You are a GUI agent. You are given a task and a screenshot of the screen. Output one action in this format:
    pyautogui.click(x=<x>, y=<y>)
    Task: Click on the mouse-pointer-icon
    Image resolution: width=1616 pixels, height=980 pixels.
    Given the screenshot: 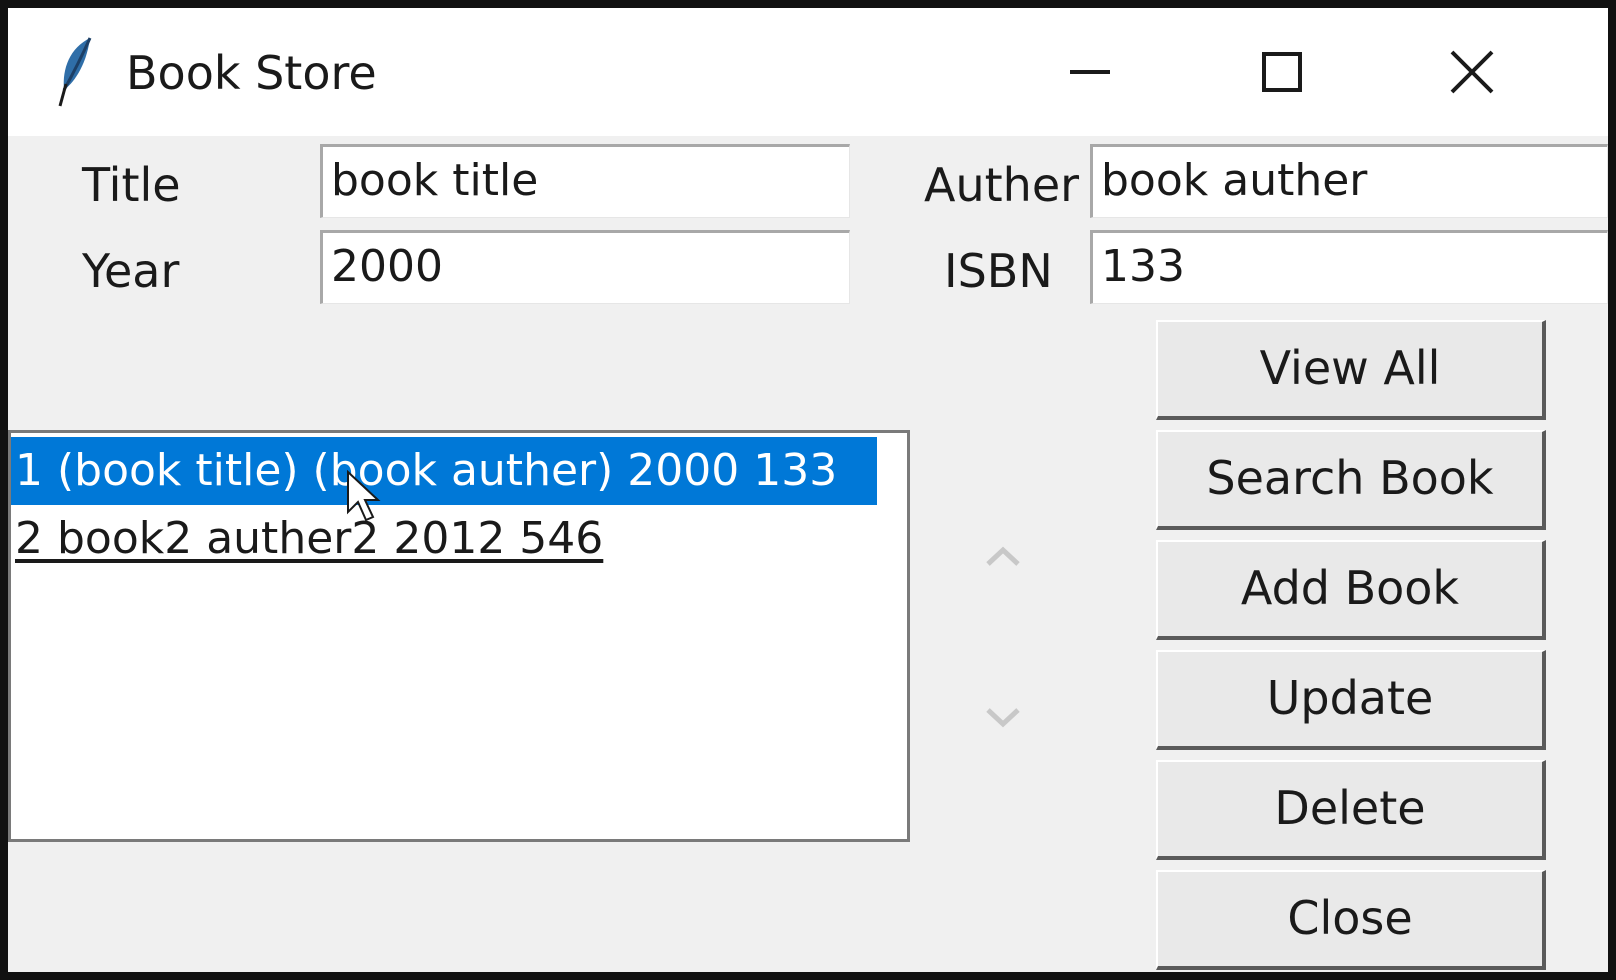 What is the action you would take?
    pyautogui.click(x=364, y=496)
    